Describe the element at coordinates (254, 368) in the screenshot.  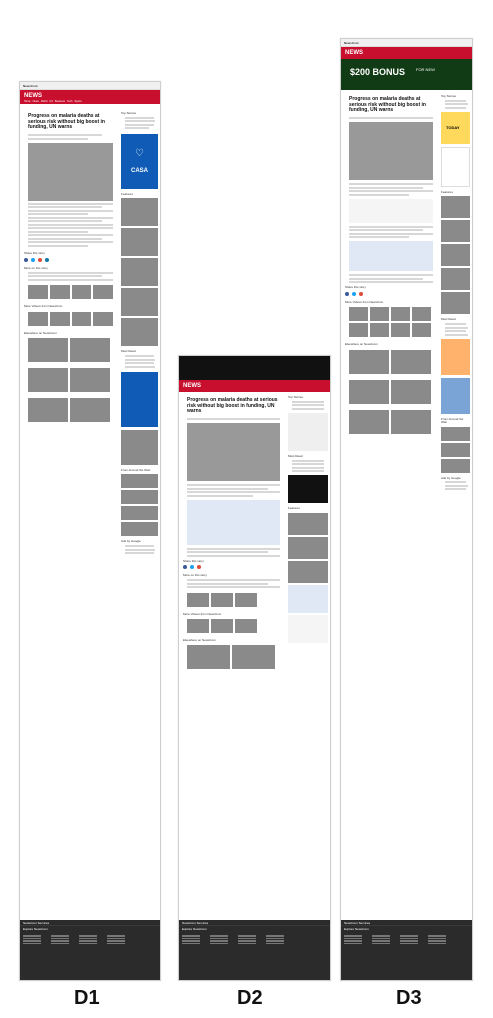
I see `top-banner` at that location.